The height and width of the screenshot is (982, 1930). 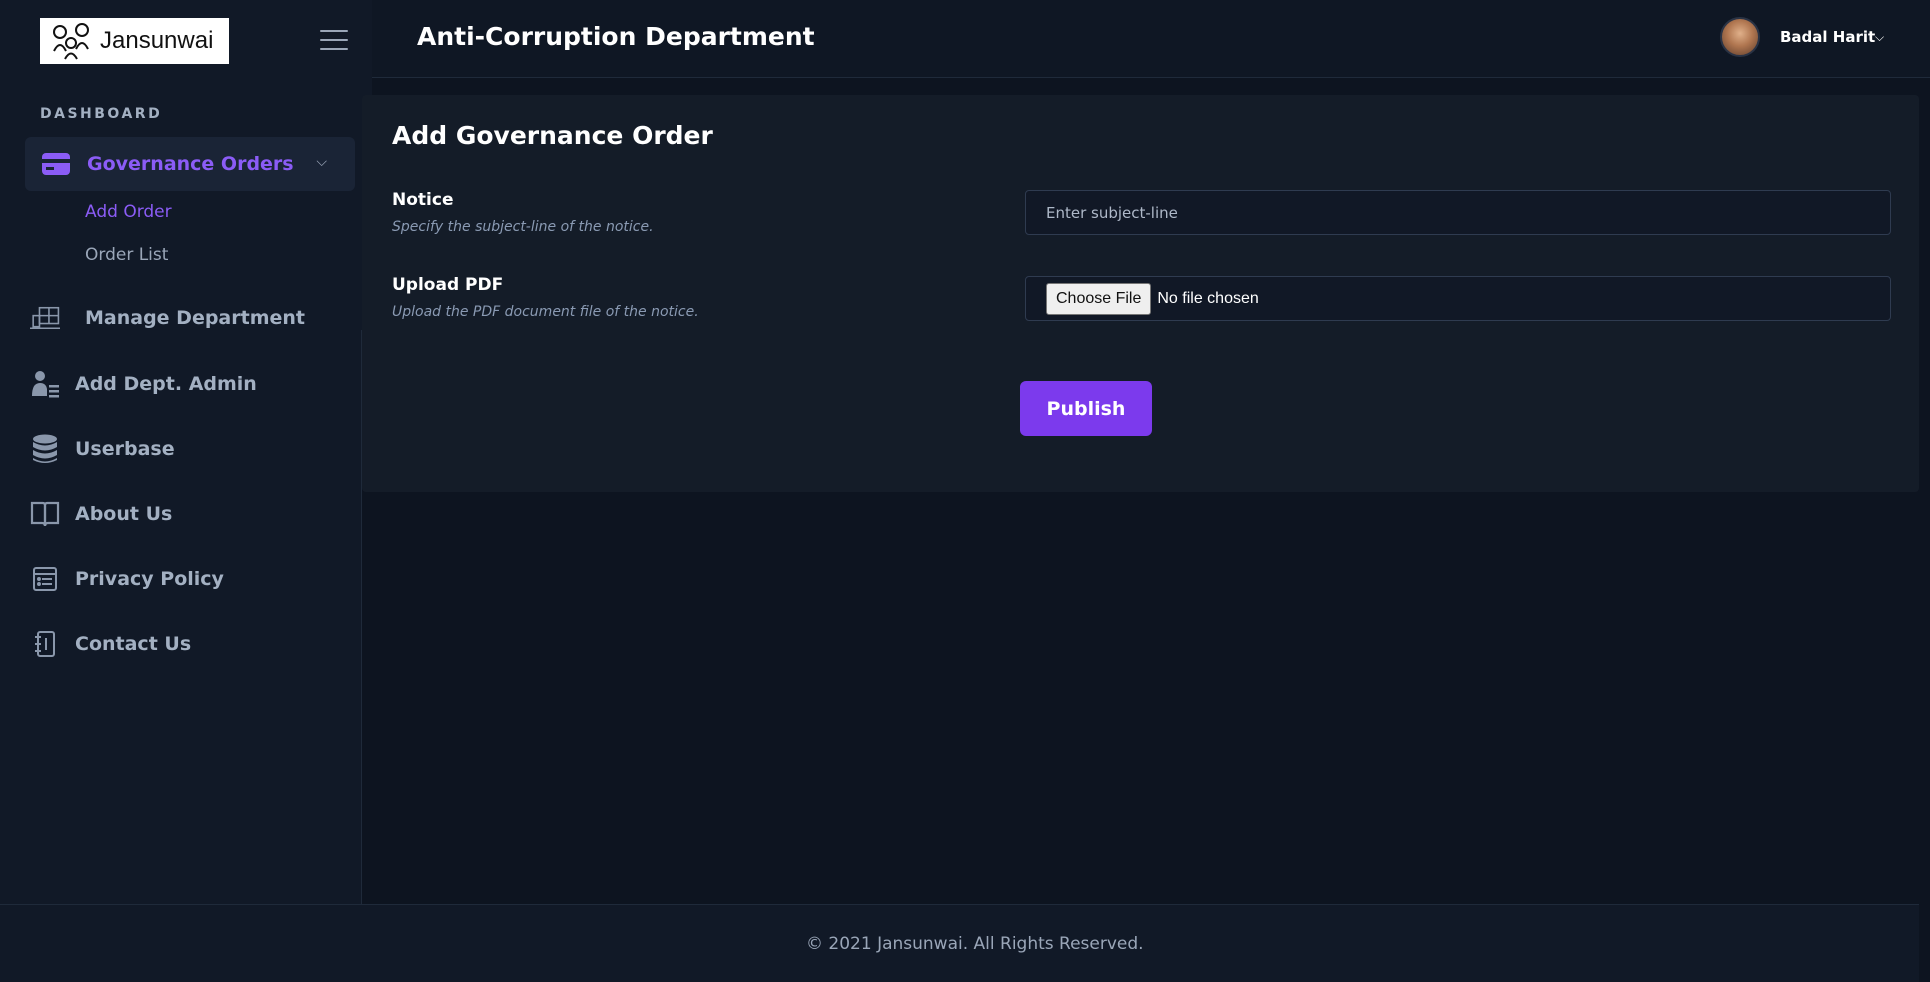 I want to click on notice-subject-input, so click(x=1468, y=212).